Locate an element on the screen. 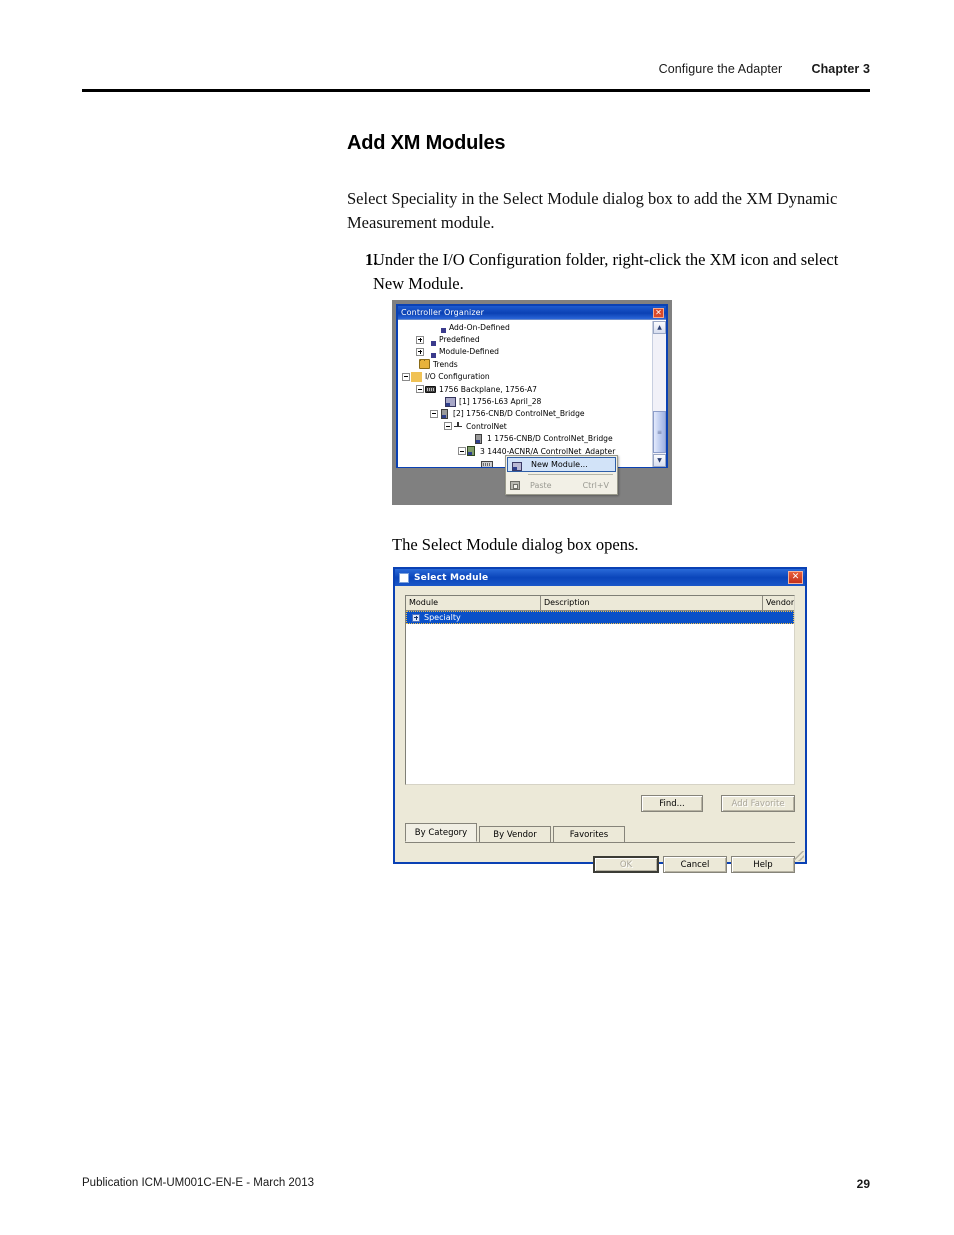 The height and width of the screenshot is (1235, 954). tree-item: Add-On-Defined is located at coordinates (525, 327).